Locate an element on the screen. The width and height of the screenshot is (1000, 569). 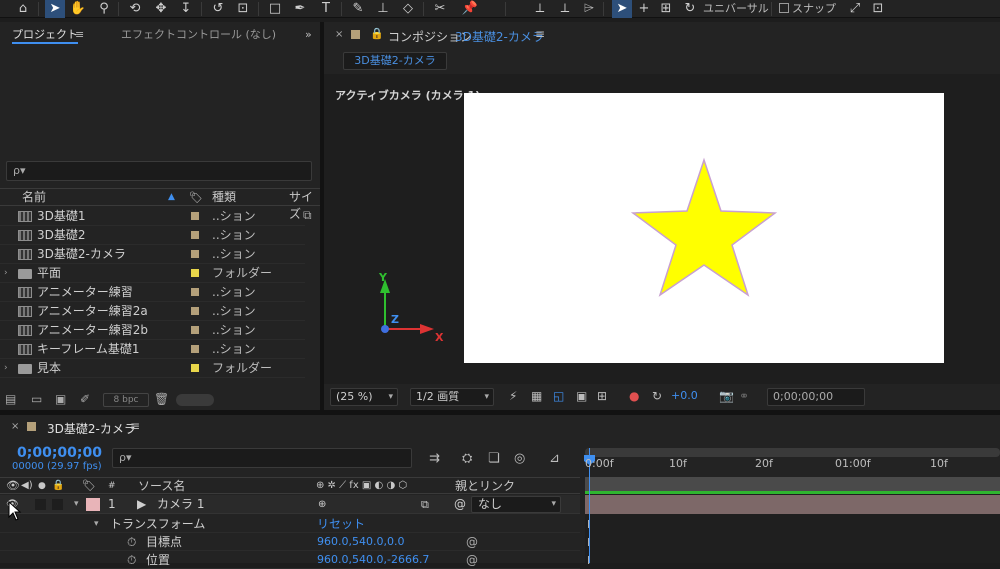
tab-composition-name: 3D基礎2-カメラ is located at coordinates (499, 36).